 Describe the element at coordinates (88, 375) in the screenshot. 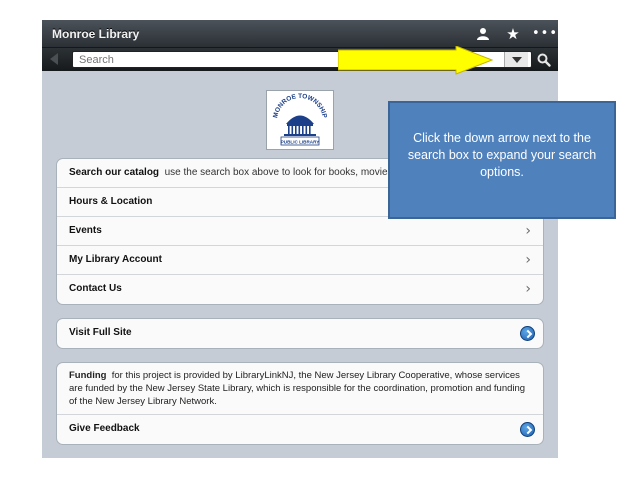

I see `funding-title: Funding` at that location.